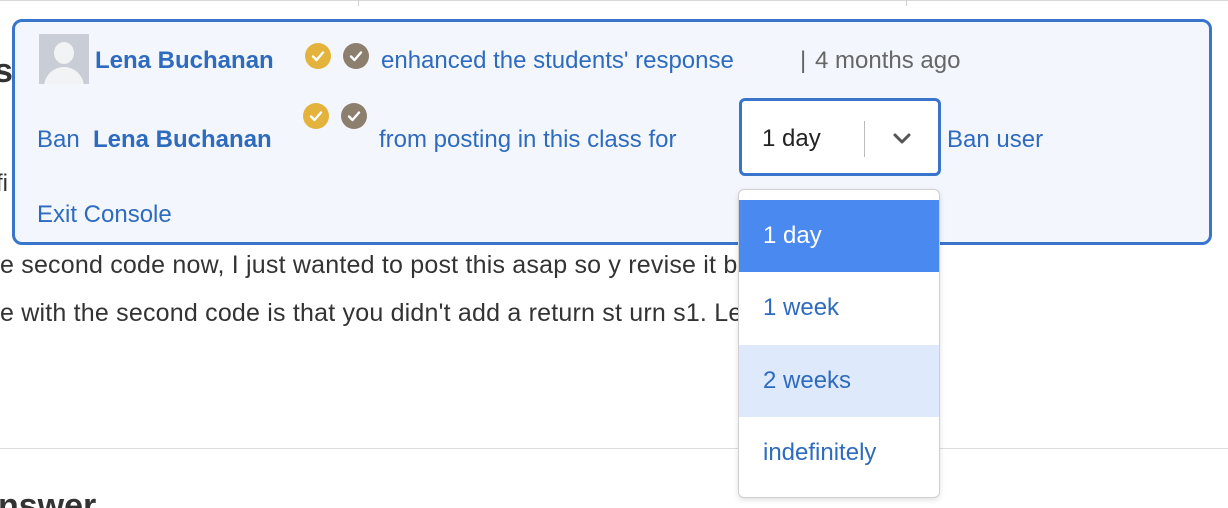  Describe the element at coordinates (888, 60) in the screenshot. I see `timestamp: 4 months ago` at that location.